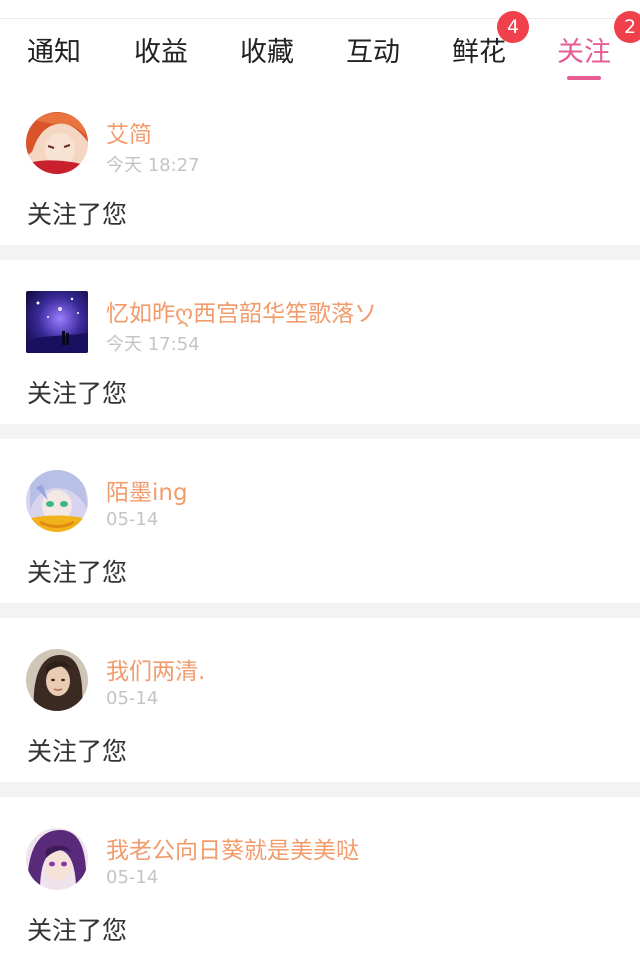  What do you see at coordinates (241, 311) in the screenshot?
I see `user-name: 忆如昨ღ西宫韶华笙歌落ソ` at bounding box center [241, 311].